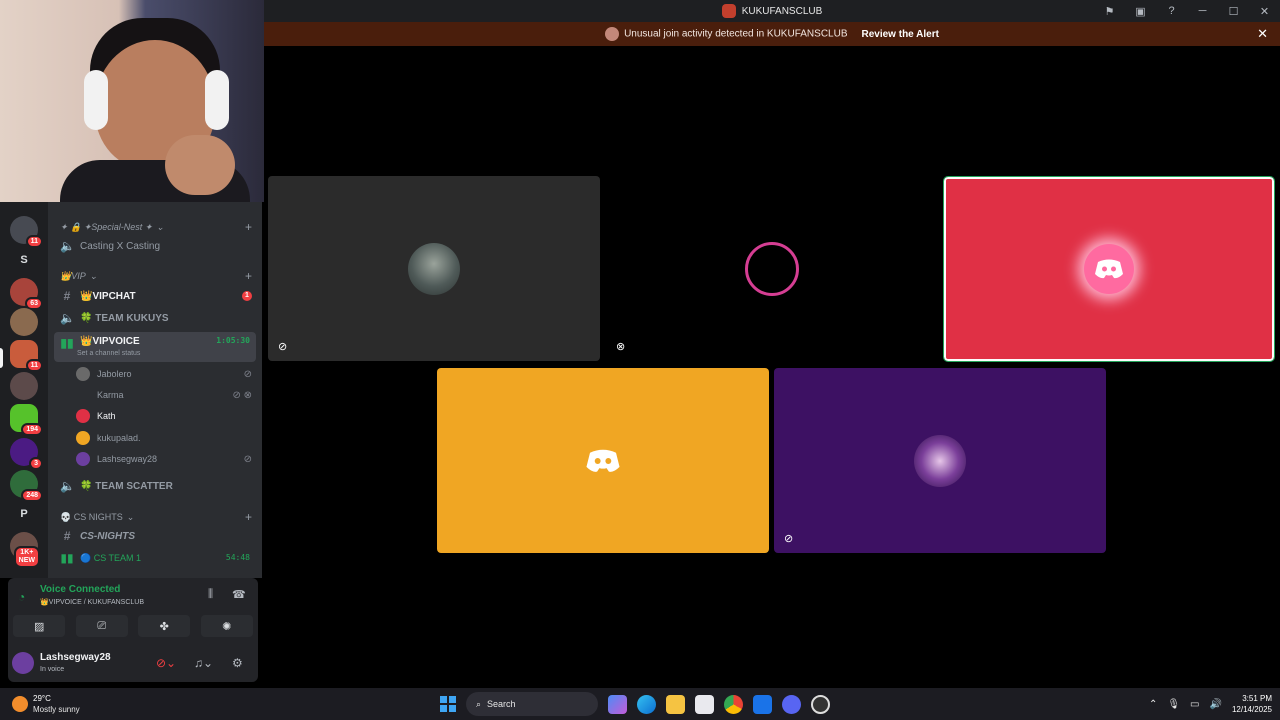  Describe the element at coordinates (1233, 11) in the screenshot. I see `maximize-button: ☐` at that location.